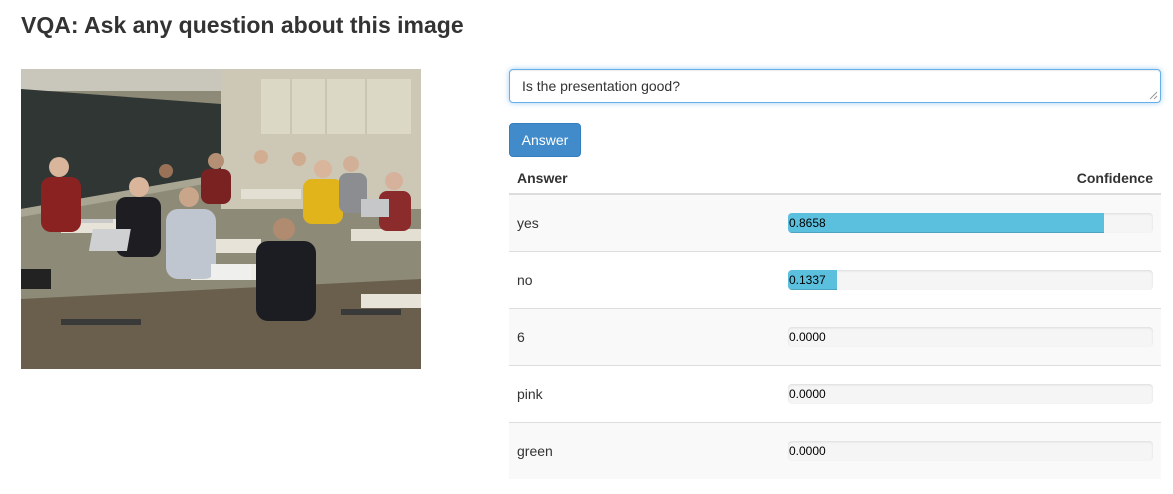 The height and width of the screenshot is (494, 1173). I want to click on confidence-column-header: Confidence, so click(974, 179).